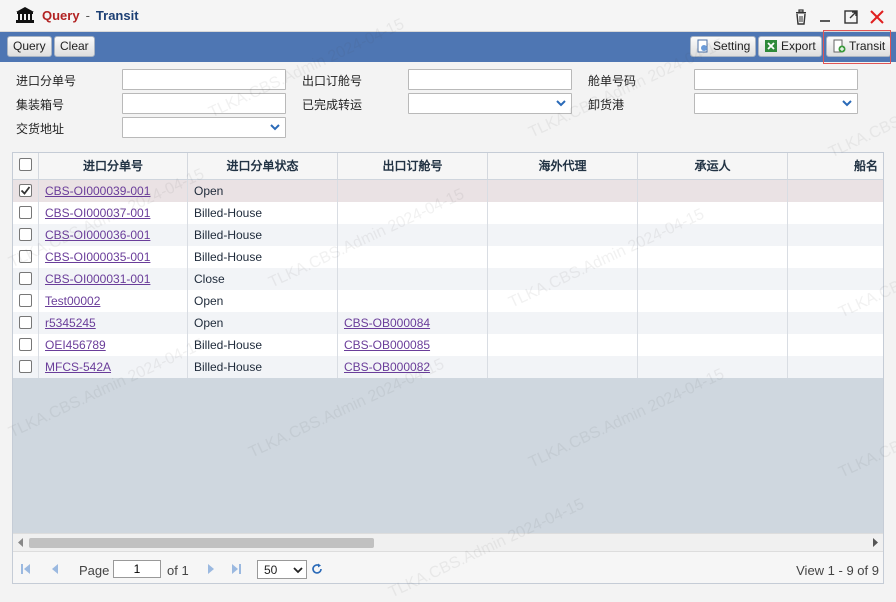 This screenshot has height=602, width=896. What do you see at coordinates (387, 367) in the screenshot?
I see `export-booking-link: CBS-OB000082` at bounding box center [387, 367].